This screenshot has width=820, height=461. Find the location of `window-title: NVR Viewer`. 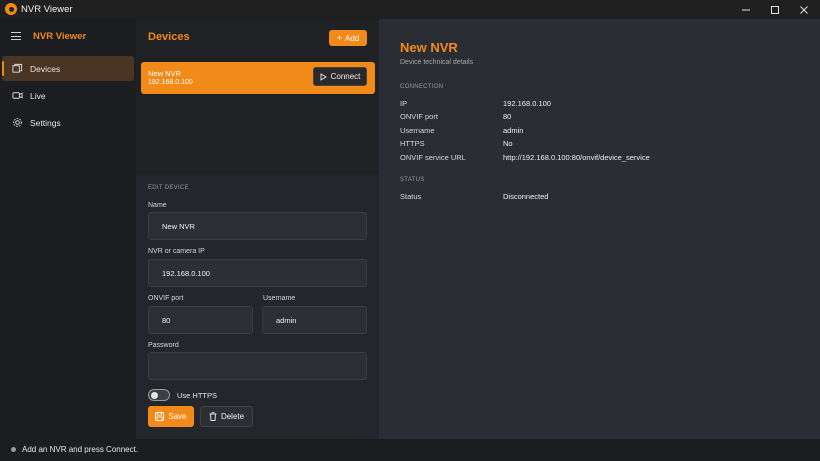

window-title: NVR Viewer is located at coordinates (47, 9).